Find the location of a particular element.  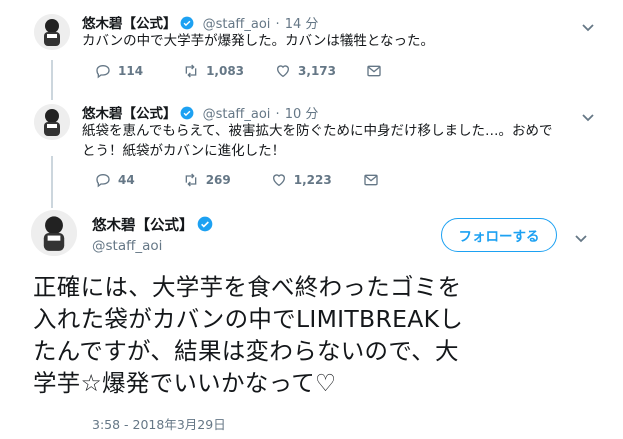

like-count: 3,173 is located at coordinates (317, 71).